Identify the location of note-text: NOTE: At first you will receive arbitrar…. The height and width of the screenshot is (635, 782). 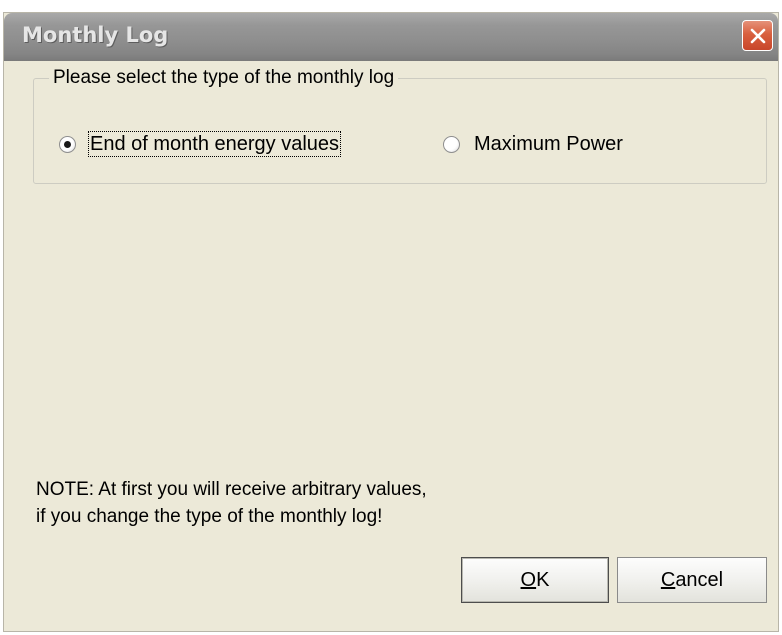
(231, 503).